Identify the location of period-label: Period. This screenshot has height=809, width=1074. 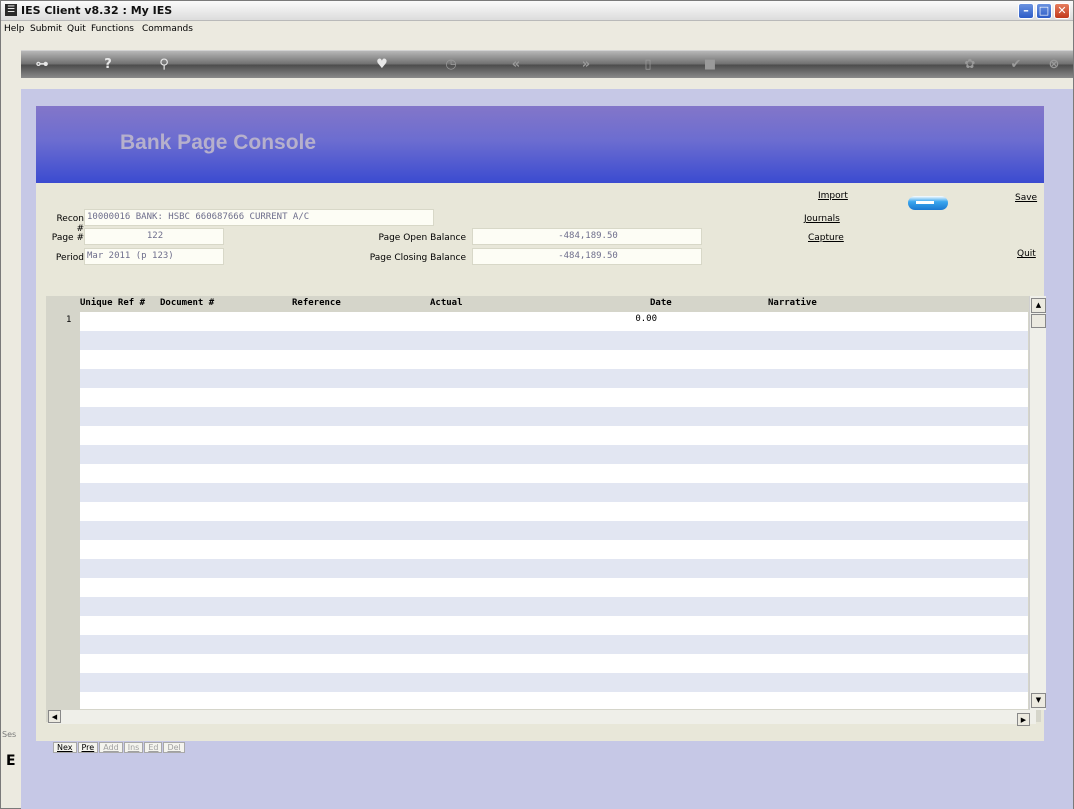
(69, 258).